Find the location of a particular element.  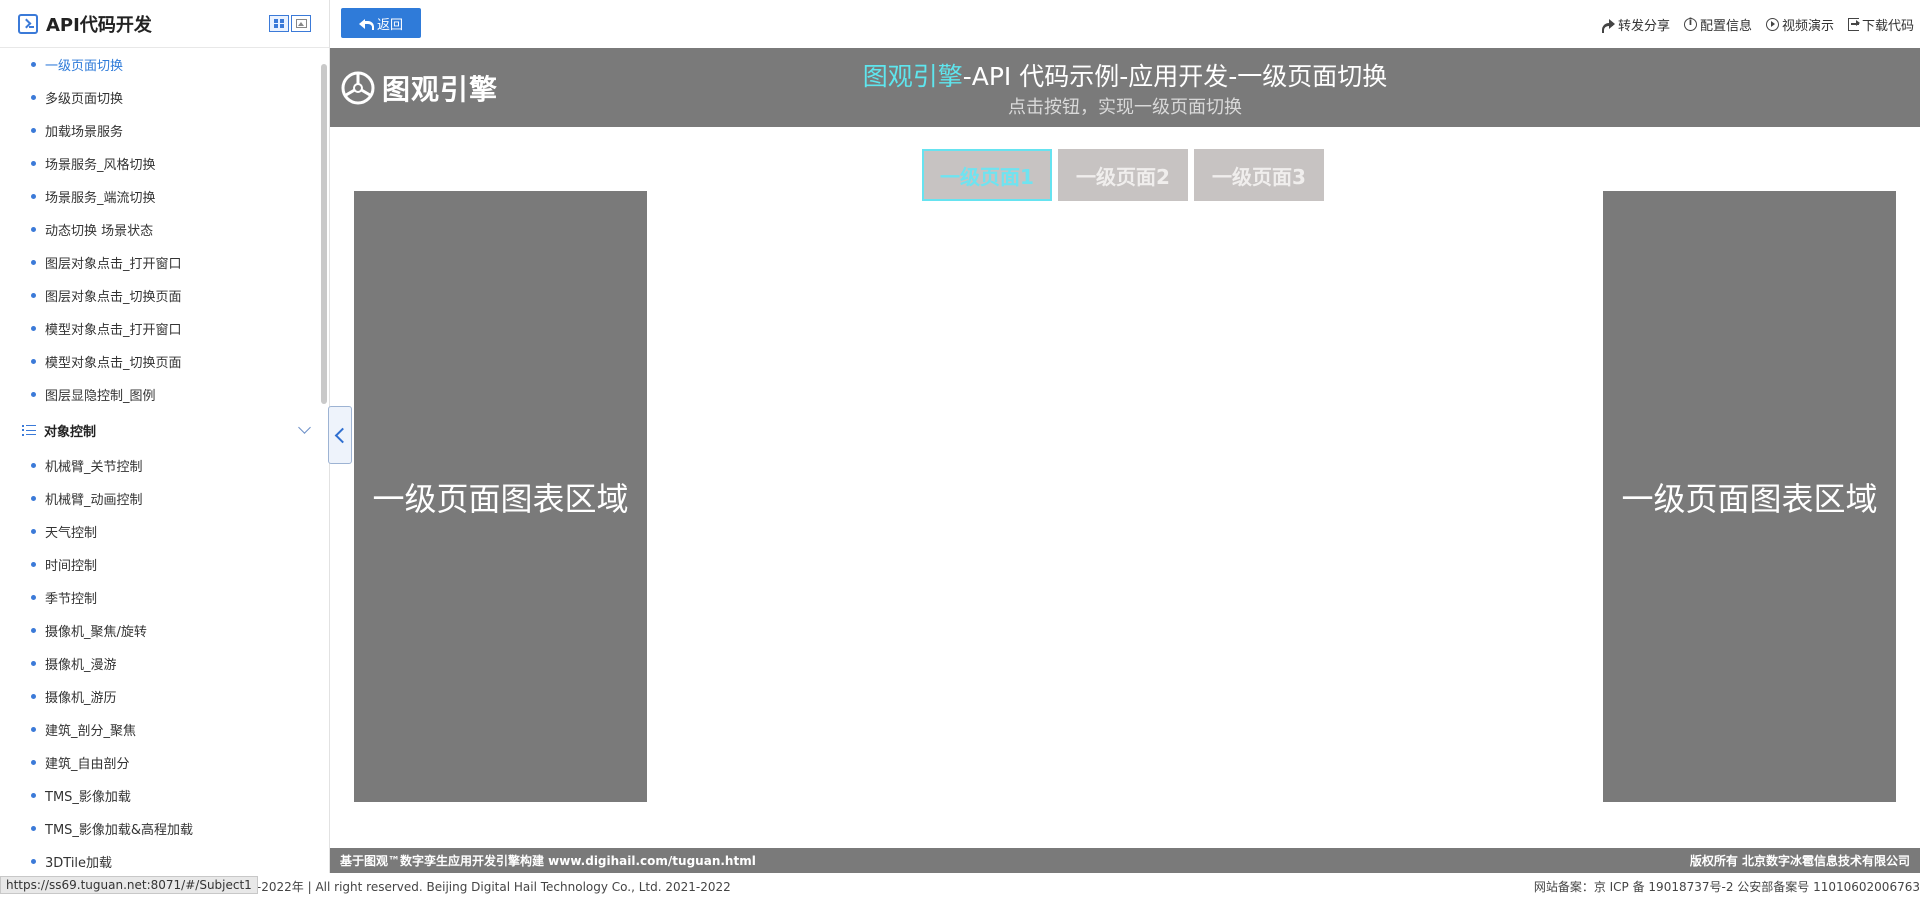

nav-item: 天气控制 is located at coordinates (164, 531).